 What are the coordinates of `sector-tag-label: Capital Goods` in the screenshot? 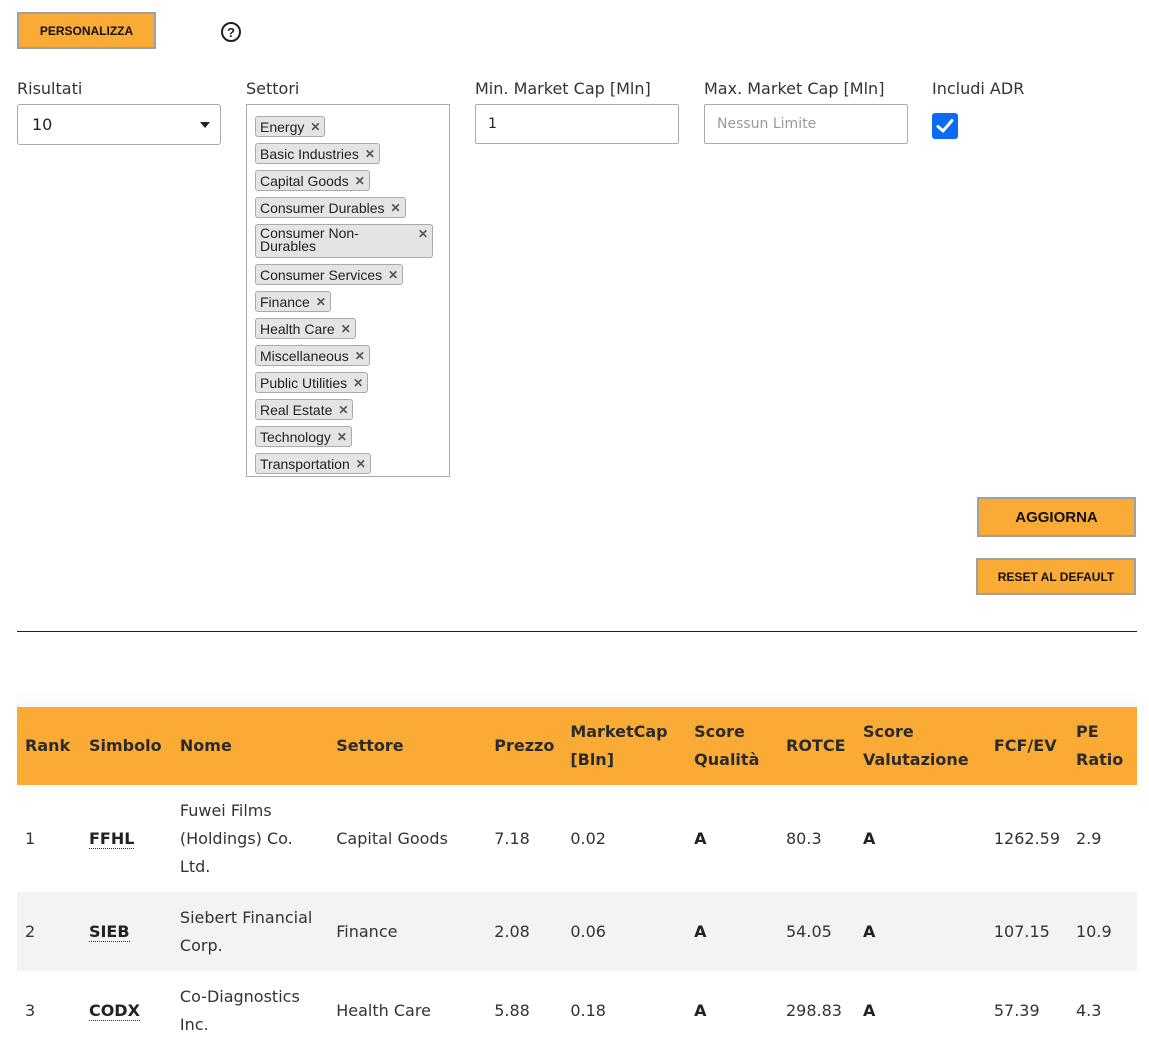 It's located at (304, 180).